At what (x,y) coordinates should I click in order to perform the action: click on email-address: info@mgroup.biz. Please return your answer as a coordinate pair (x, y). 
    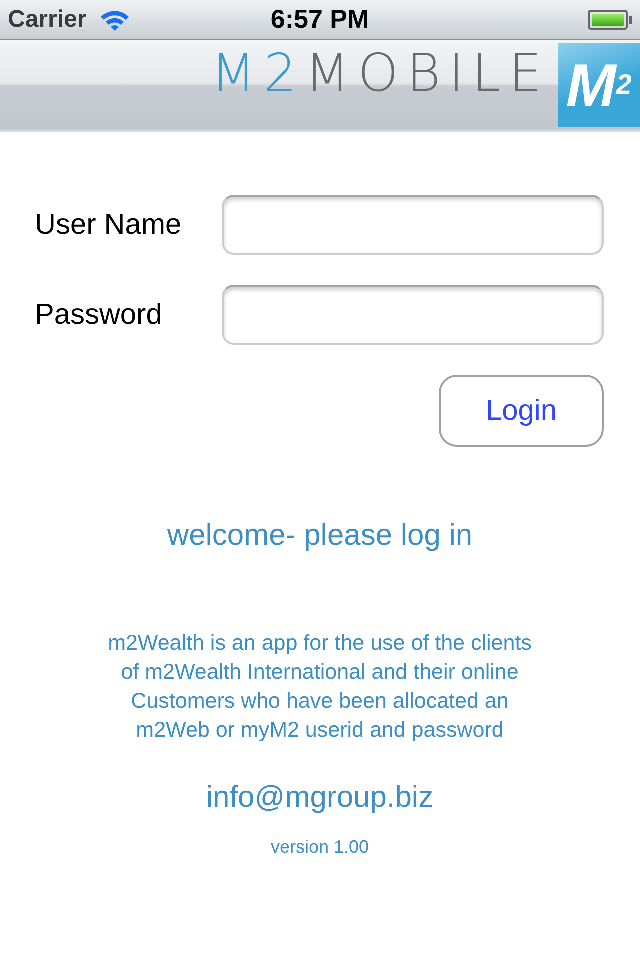
    Looking at the image, I should click on (320, 797).